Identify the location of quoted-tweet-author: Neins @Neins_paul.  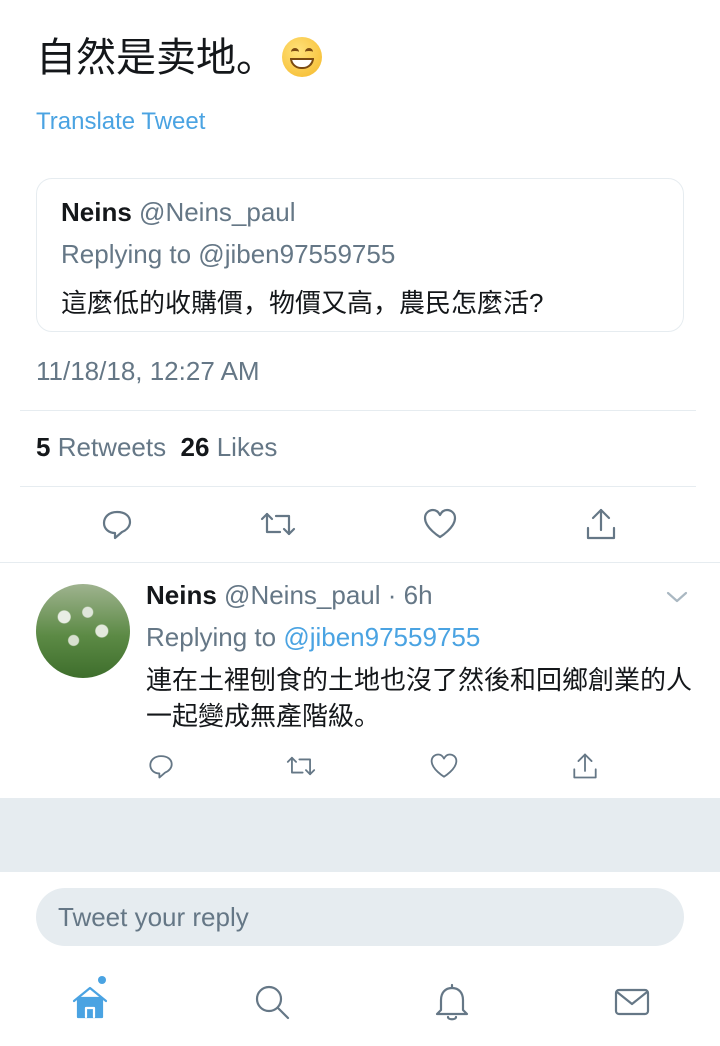
(178, 212).